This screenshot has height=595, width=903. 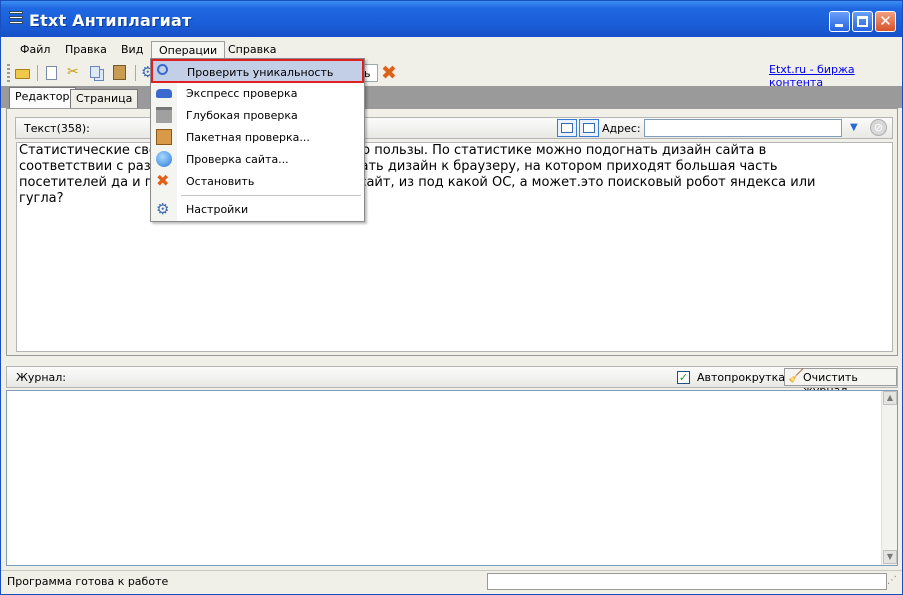 I want to click on package-icon, so click(x=164, y=137).